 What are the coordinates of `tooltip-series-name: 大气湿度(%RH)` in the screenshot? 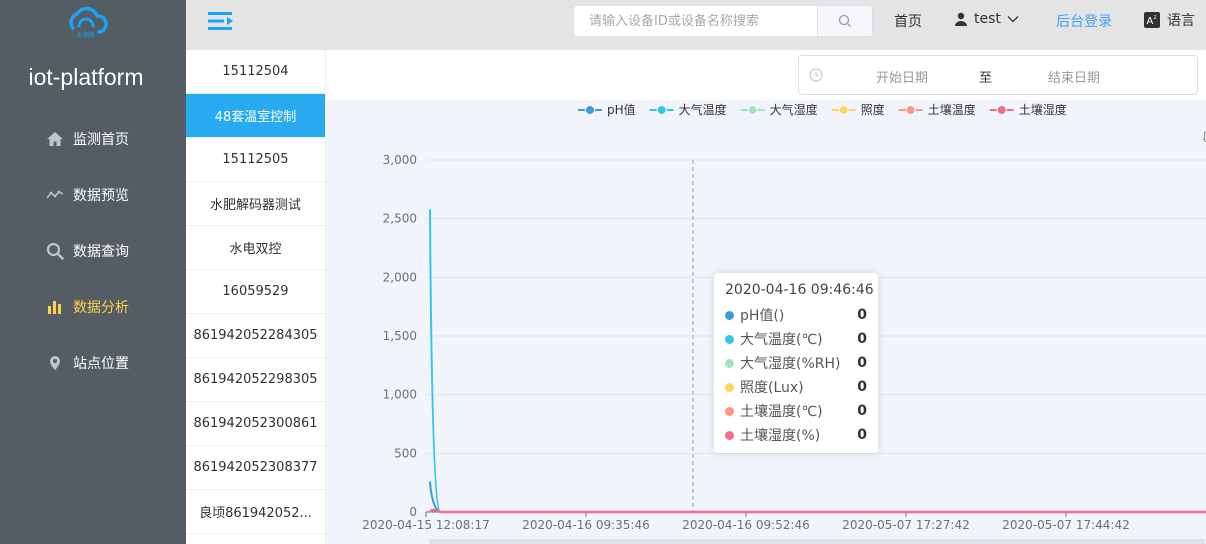 It's located at (790, 364).